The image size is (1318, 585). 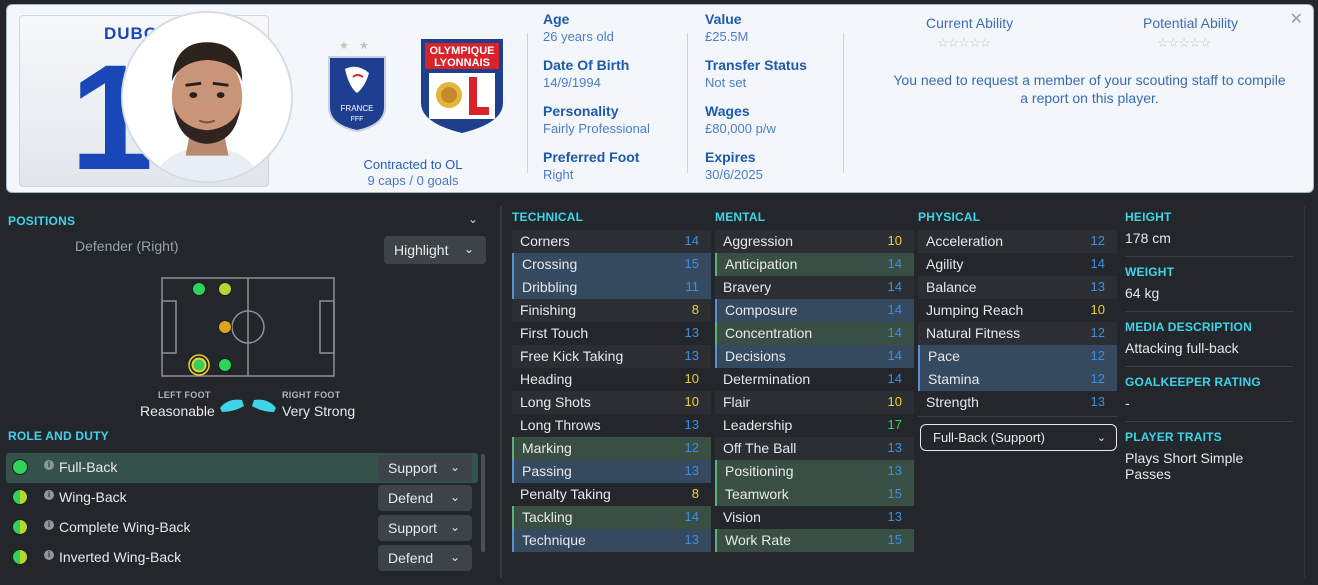 I want to click on attribute-row: Off The Ball 13, so click(x=814, y=448).